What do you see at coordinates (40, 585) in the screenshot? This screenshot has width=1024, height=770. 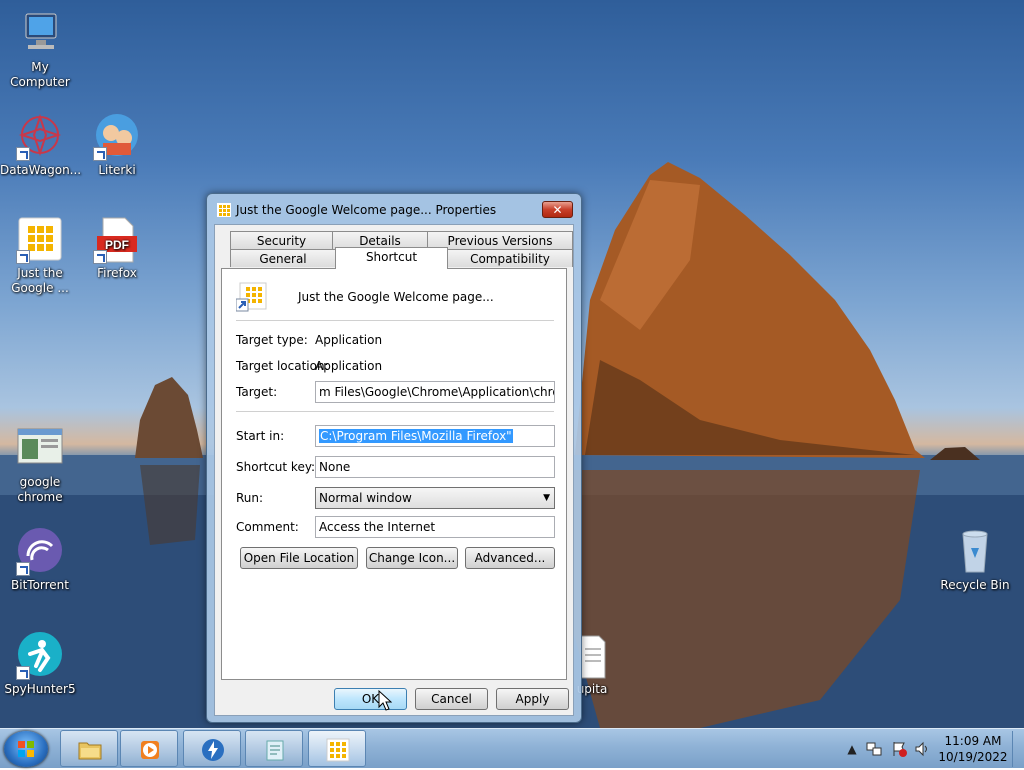 I see `desktop-icon-label: BitTorrent` at bounding box center [40, 585].